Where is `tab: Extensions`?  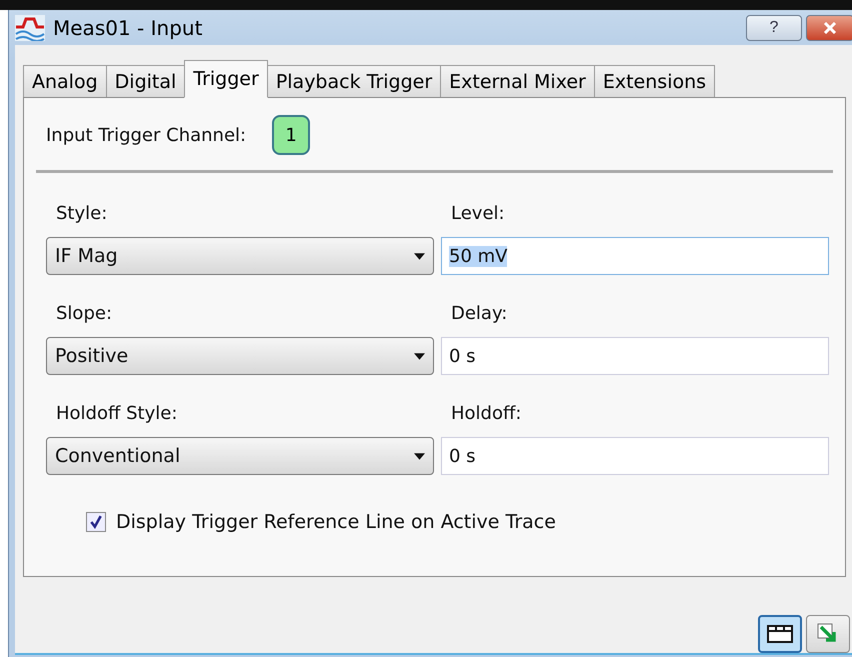 tab: Extensions is located at coordinates (655, 81).